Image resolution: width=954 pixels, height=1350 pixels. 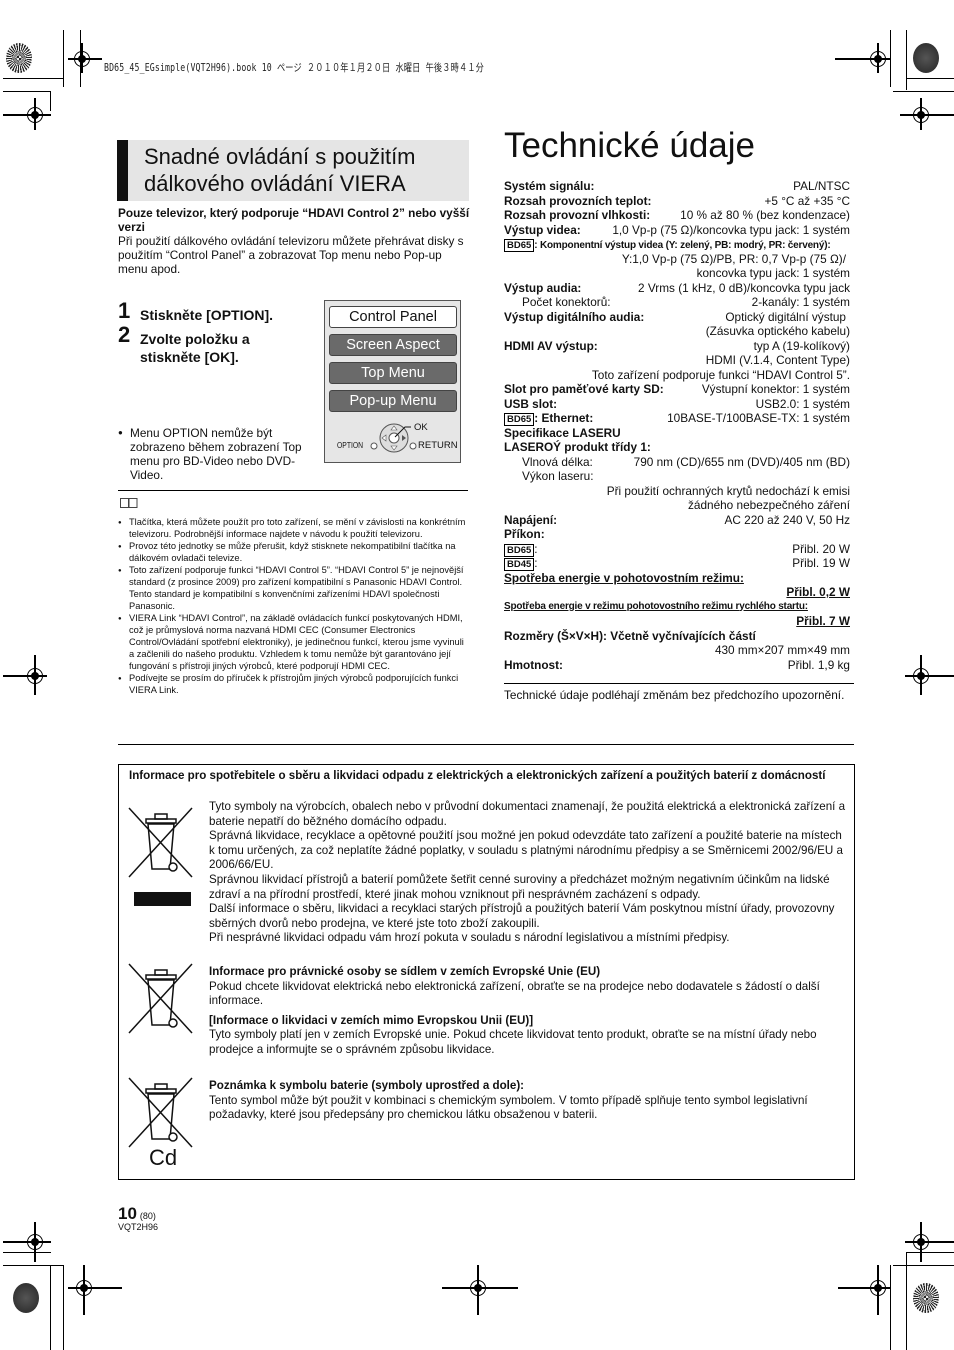 I want to click on spec-usb: USB slot: USB2.0: 1 systém, so click(x=677, y=403).